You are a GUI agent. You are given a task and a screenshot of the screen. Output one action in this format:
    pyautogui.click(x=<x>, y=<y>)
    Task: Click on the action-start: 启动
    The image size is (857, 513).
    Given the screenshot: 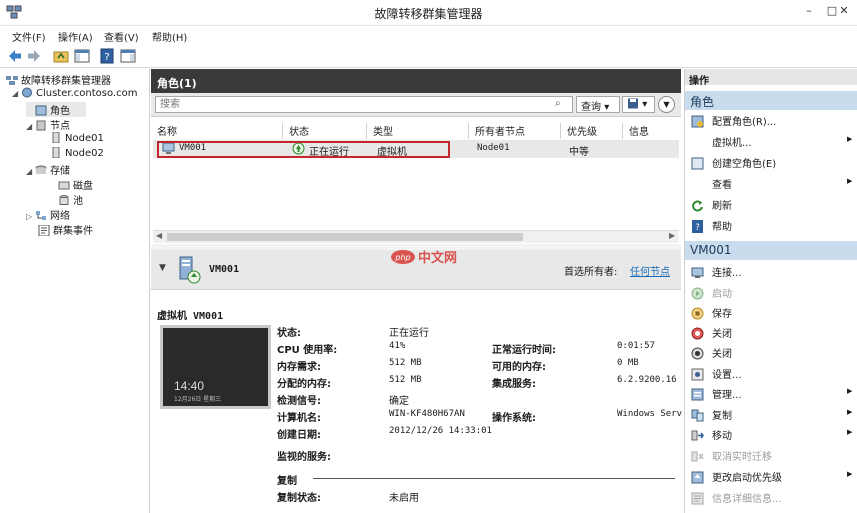 What is the action you would take?
    pyautogui.click(x=711, y=293)
    